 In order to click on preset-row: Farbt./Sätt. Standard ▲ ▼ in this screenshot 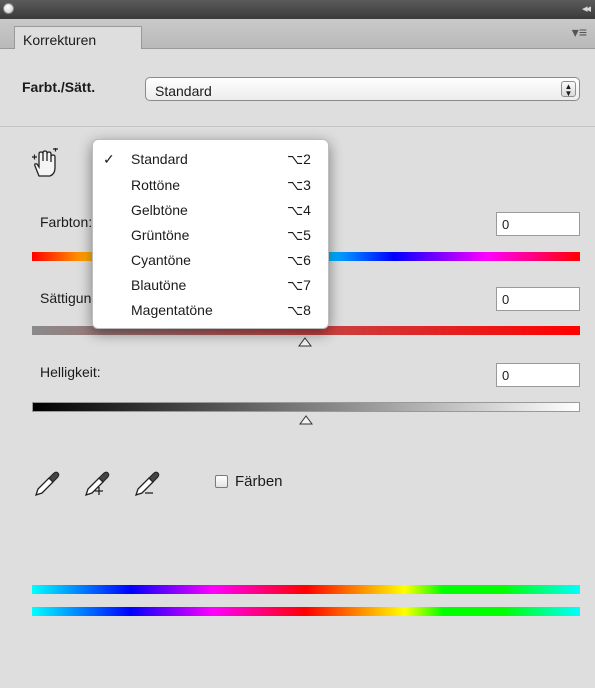, I will do `click(297, 88)`.